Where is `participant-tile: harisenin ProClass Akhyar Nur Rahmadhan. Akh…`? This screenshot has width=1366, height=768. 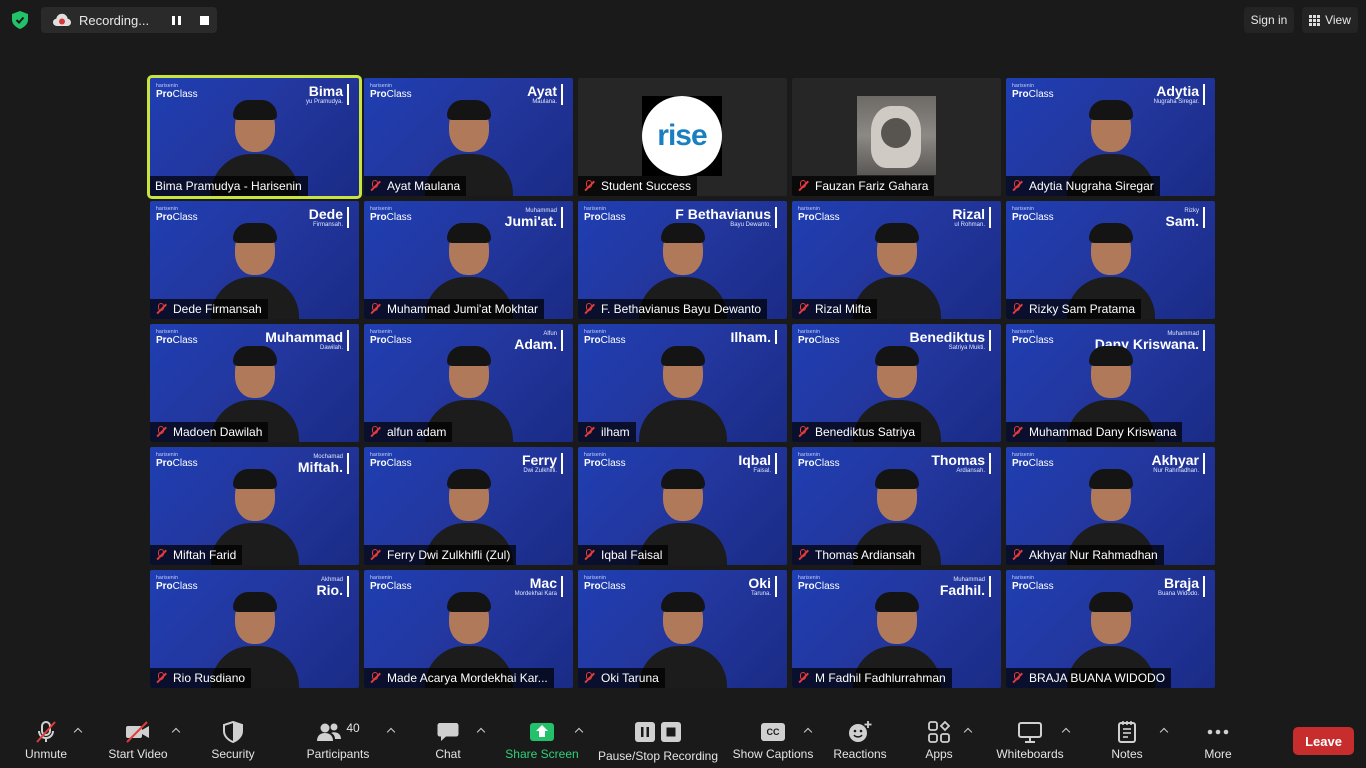
participant-tile: harisenin ProClass Akhyar Nur Rahmadhan. Akh… is located at coordinates (1110, 506).